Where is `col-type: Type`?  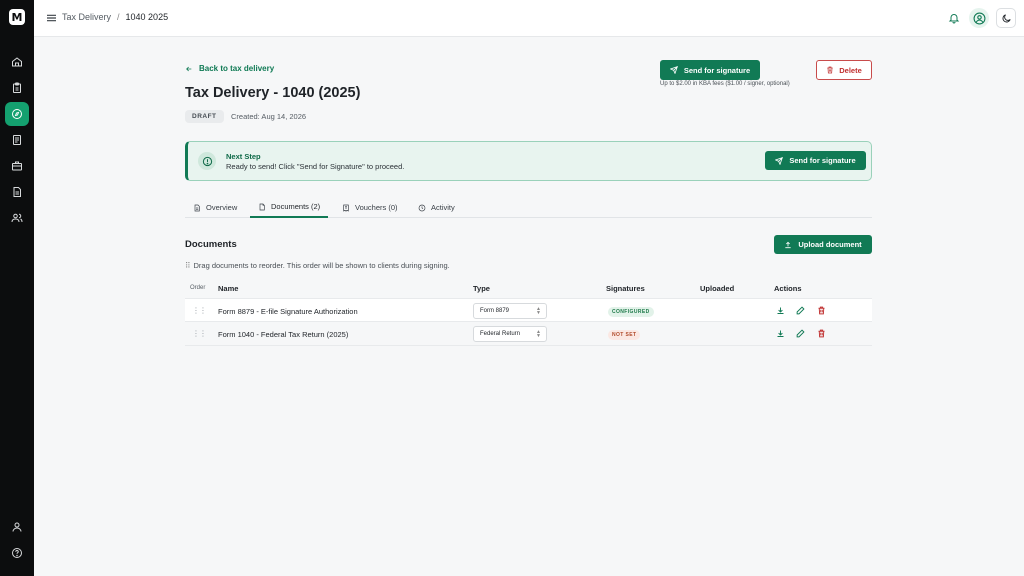
col-type: Type is located at coordinates (481, 288).